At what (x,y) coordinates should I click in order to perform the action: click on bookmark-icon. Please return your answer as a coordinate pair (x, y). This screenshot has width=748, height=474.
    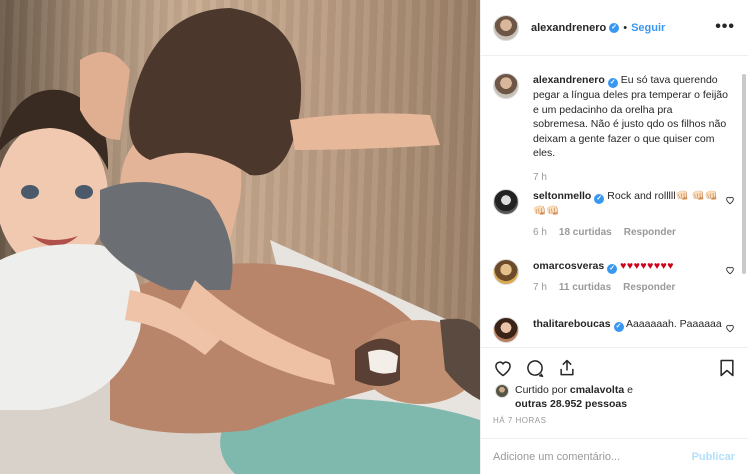
    Looking at the image, I should click on (727, 368).